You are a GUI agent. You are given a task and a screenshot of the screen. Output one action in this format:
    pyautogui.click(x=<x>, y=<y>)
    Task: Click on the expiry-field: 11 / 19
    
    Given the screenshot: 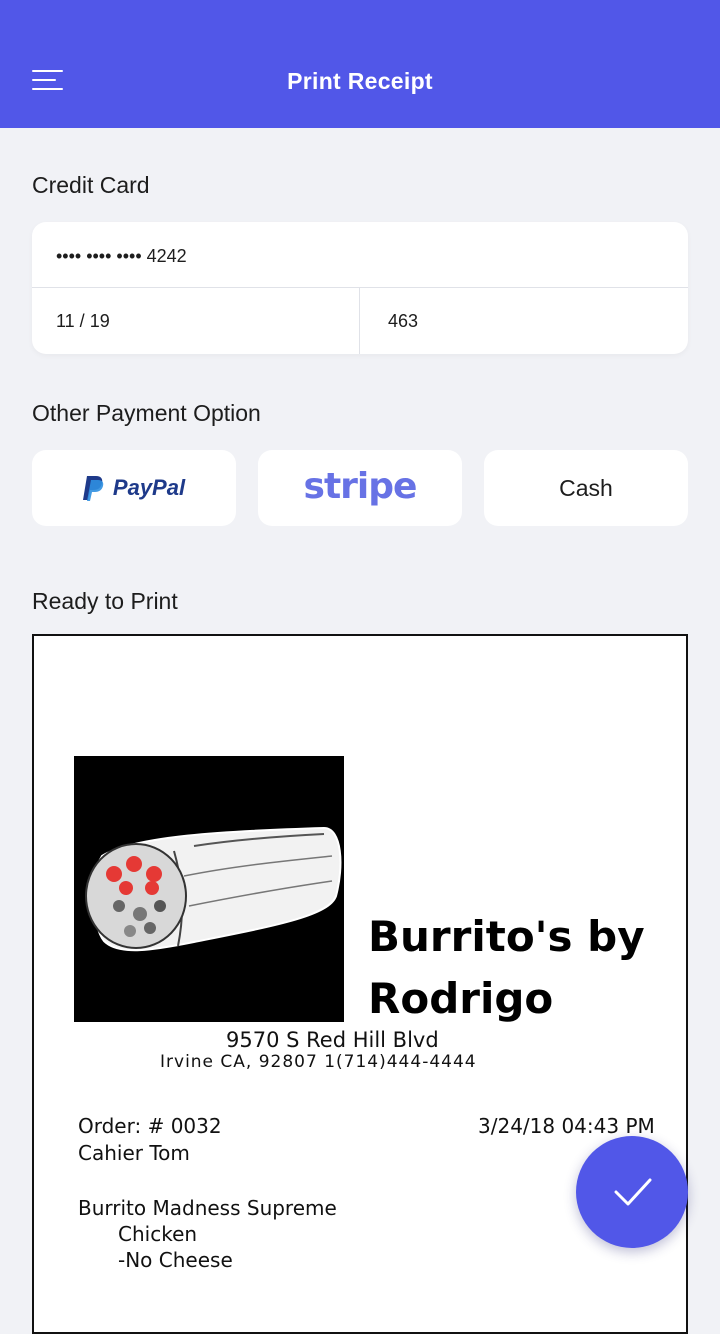 What is the action you would take?
    pyautogui.click(x=196, y=321)
    